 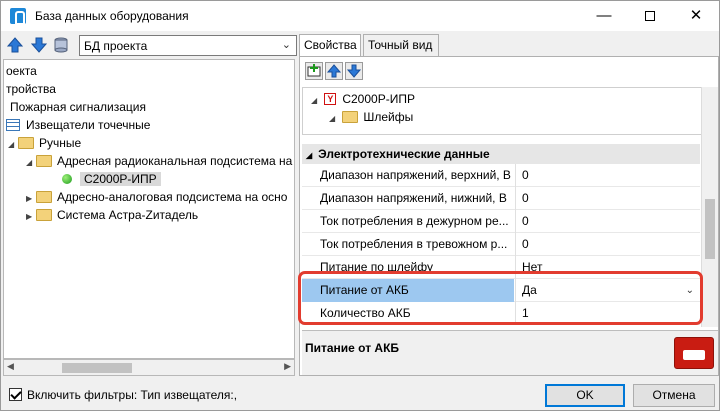 What do you see at coordinates (188, 45) in the screenshot?
I see `database-select: БД проекта ⌄` at bounding box center [188, 45].